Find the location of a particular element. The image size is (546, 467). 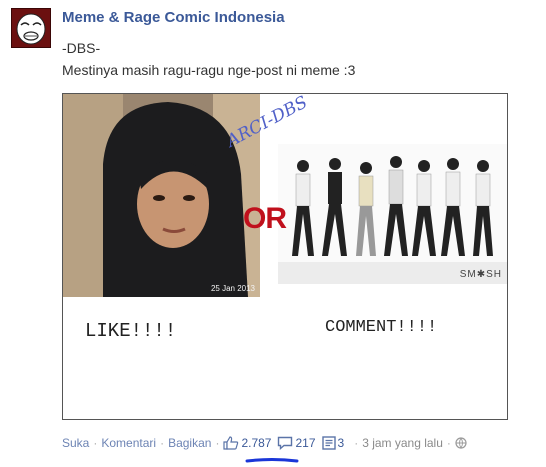

photo-date-stamp: 25 Jan 2013 is located at coordinates (232, 288).